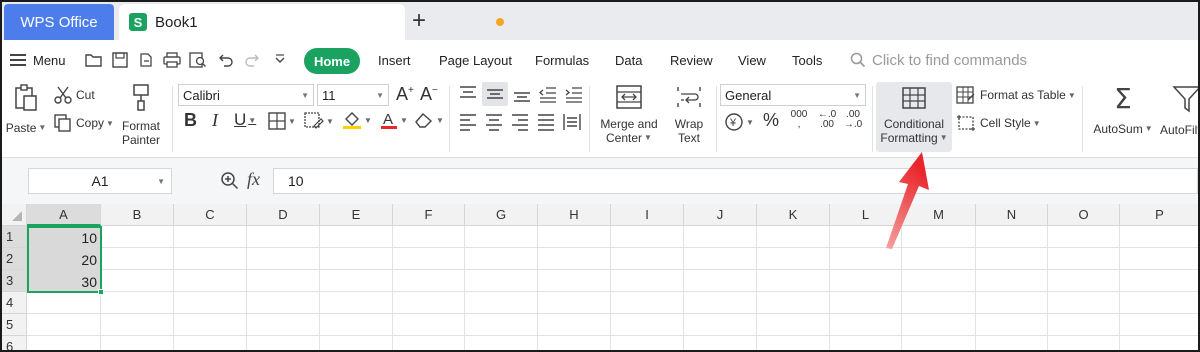 The image size is (1200, 352). Describe the element at coordinates (230, 181) in the screenshot. I see `zoom-search-button` at that location.